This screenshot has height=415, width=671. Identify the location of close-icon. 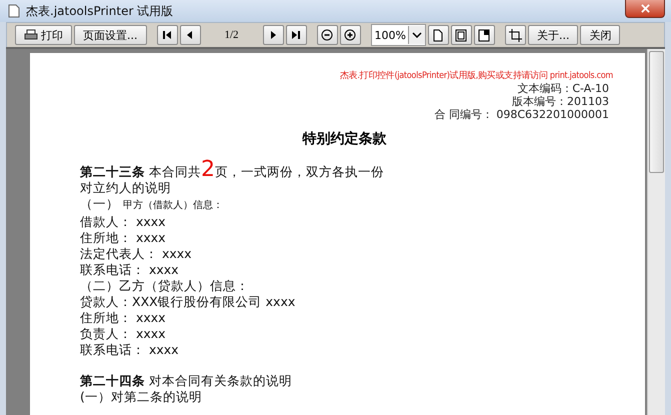
(645, 8).